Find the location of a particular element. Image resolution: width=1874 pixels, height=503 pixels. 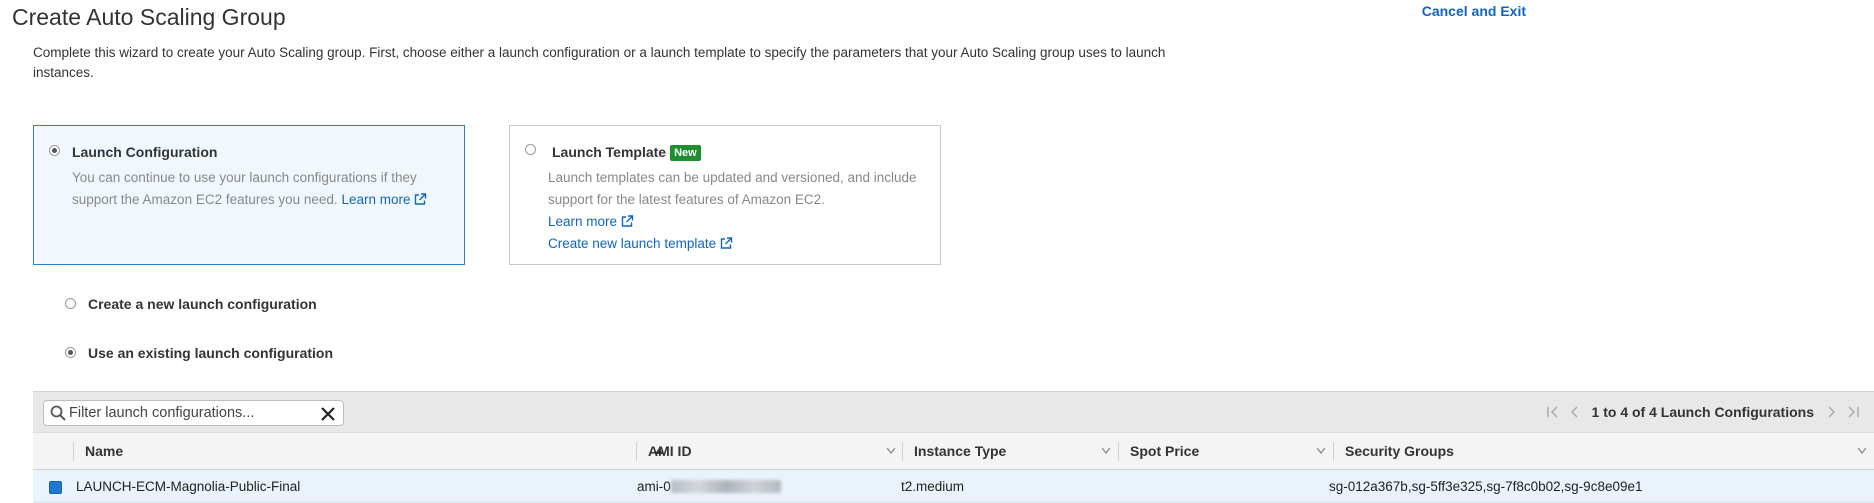

launch-configuration-title: Launch Configuration is located at coordinates (145, 152).